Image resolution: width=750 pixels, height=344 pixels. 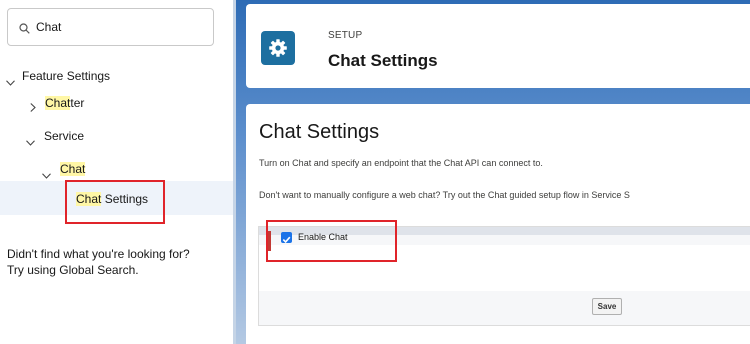 What do you see at coordinates (345, 35) in the screenshot?
I see `breadcrumb-setup: SETUP` at bounding box center [345, 35].